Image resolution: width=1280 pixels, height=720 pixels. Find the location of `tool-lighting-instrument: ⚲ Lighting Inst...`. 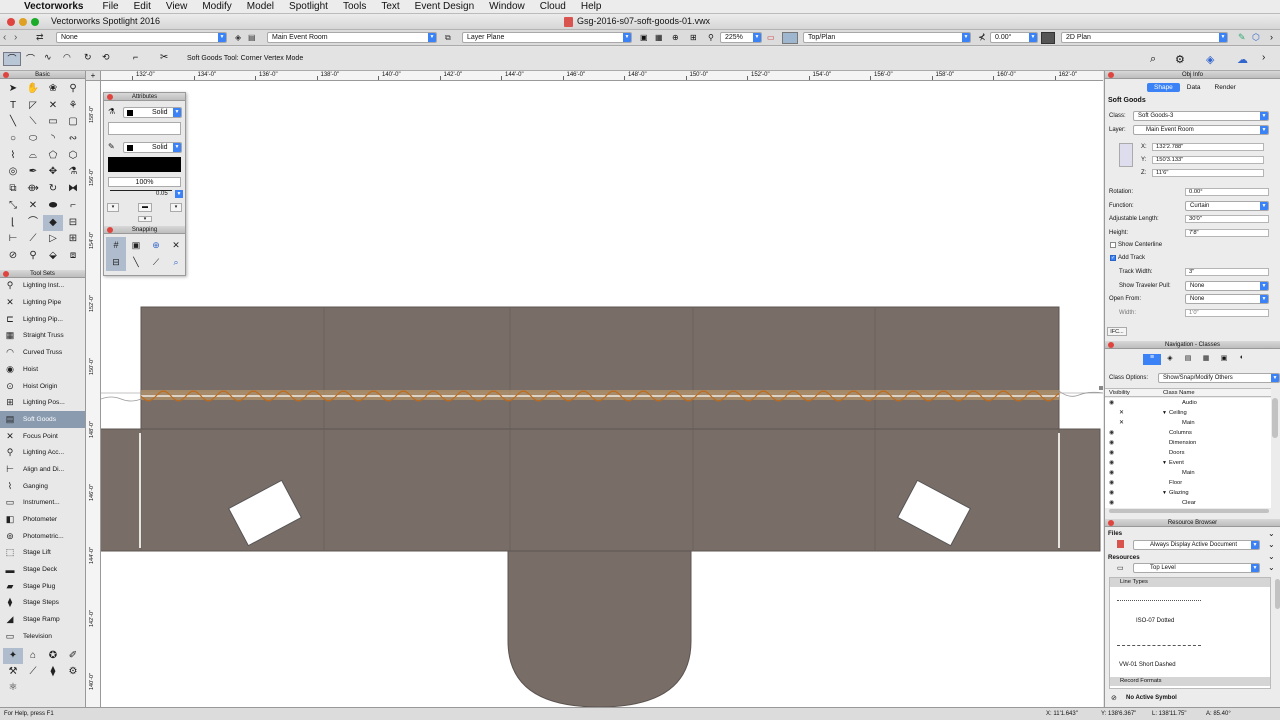

tool-lighting-instrument: ⚲ Lighting Inst... is located at coordinates (42, 286).